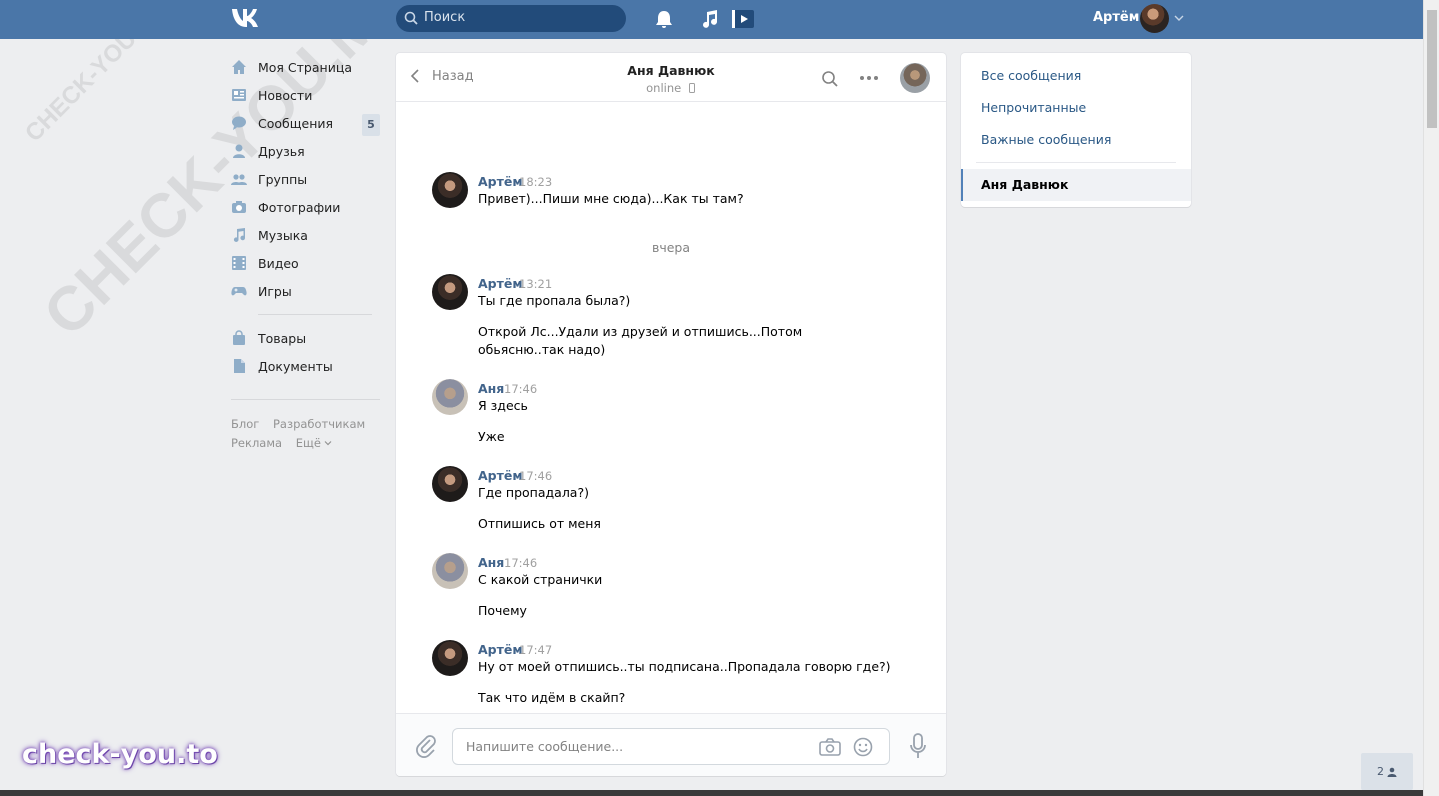 The height and width of the screenshot is (796, 1439). What do you see at coordinates (1046, 139) in the screenshot?
I see `filter-important: Важные сообщения` at bounding box center [1046, 139].